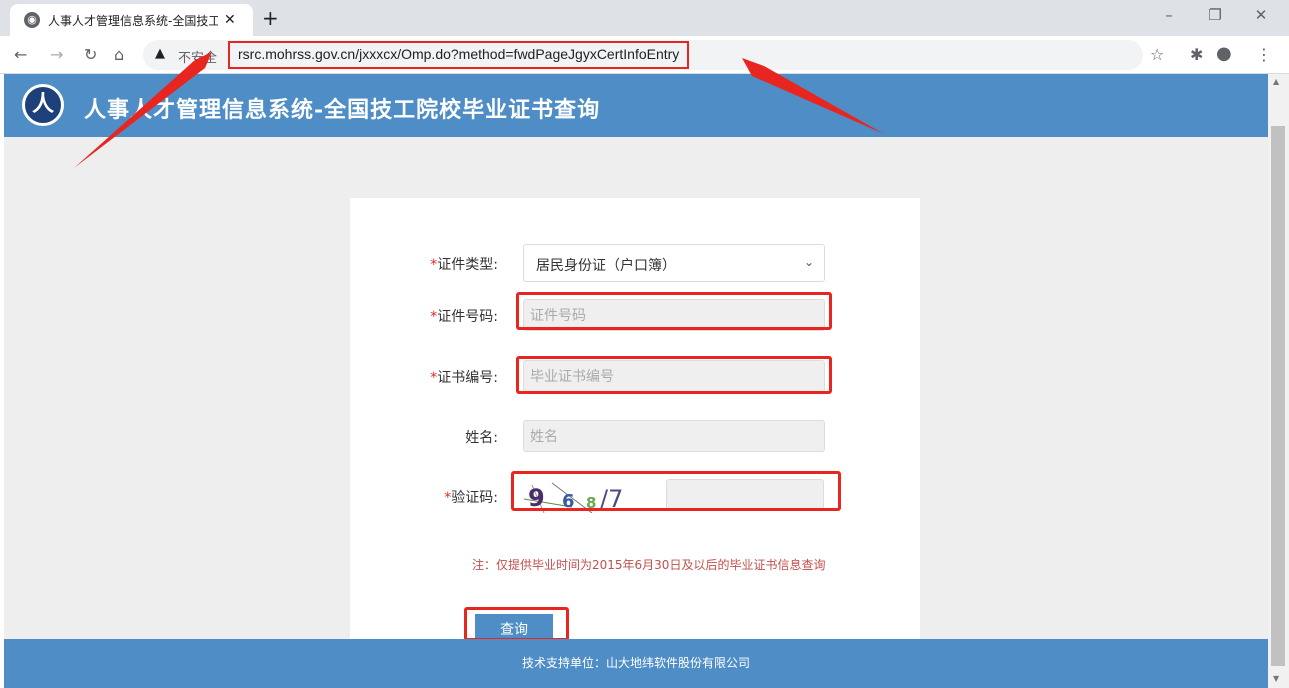 The height and width of the screenshot is (688, 1289). What do you see at coordinates (471, 498) in the screenshot?
I see `captcha-label: *验证码:` at bounding box center [471, 498].